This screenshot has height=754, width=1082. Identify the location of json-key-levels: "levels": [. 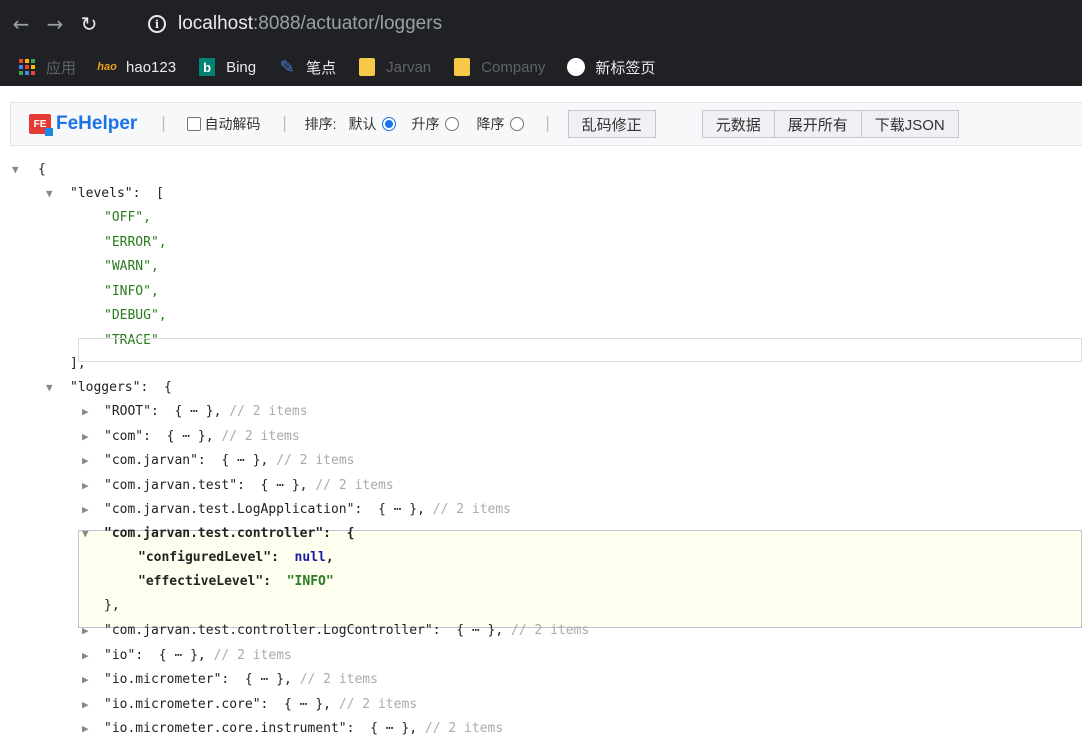
(117, 193).